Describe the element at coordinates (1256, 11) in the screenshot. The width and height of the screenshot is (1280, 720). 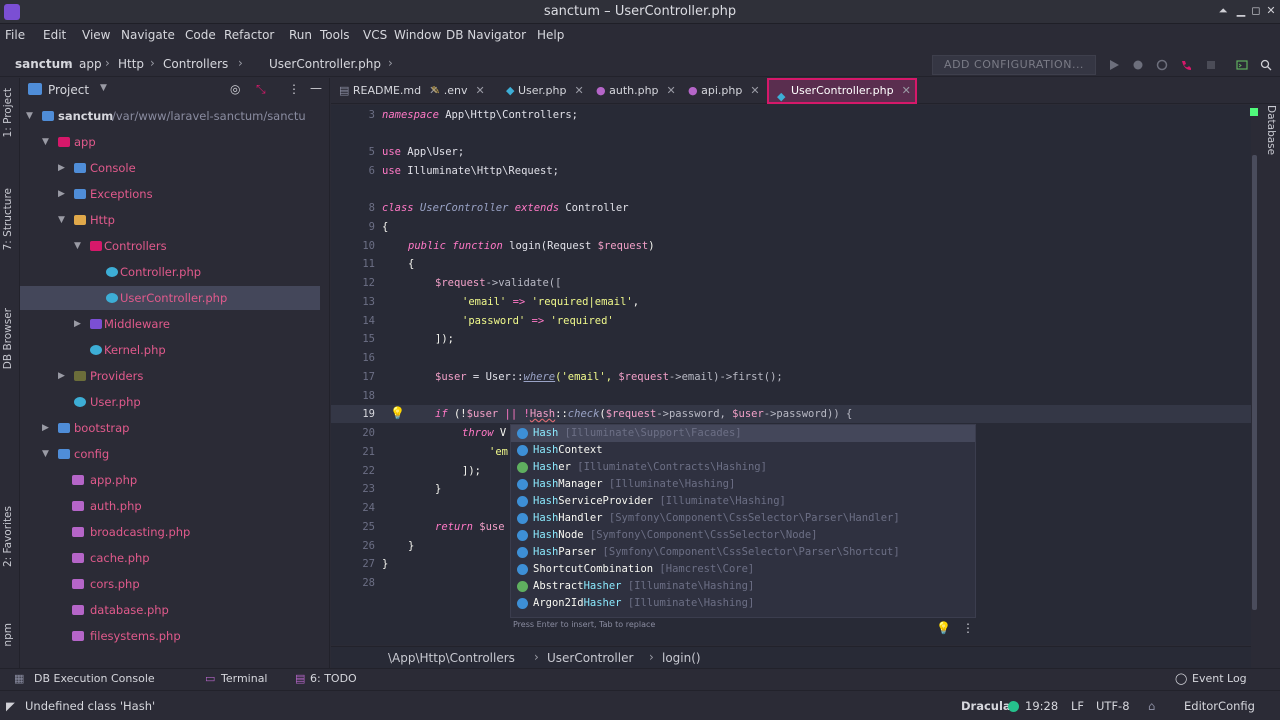
I see `window-maximize-icon: ◻` at that location.